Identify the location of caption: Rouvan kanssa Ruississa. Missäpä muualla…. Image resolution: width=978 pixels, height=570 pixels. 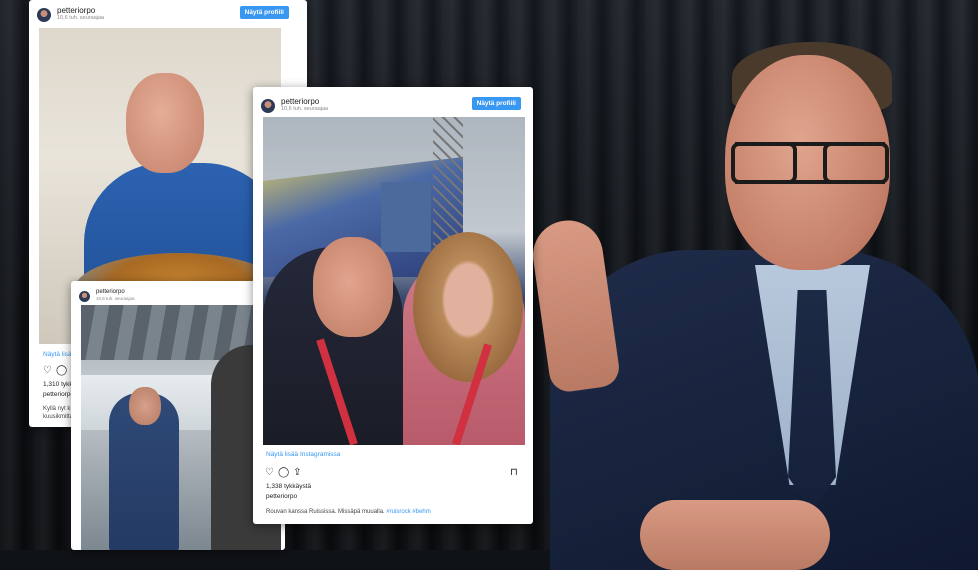
(348, 512).